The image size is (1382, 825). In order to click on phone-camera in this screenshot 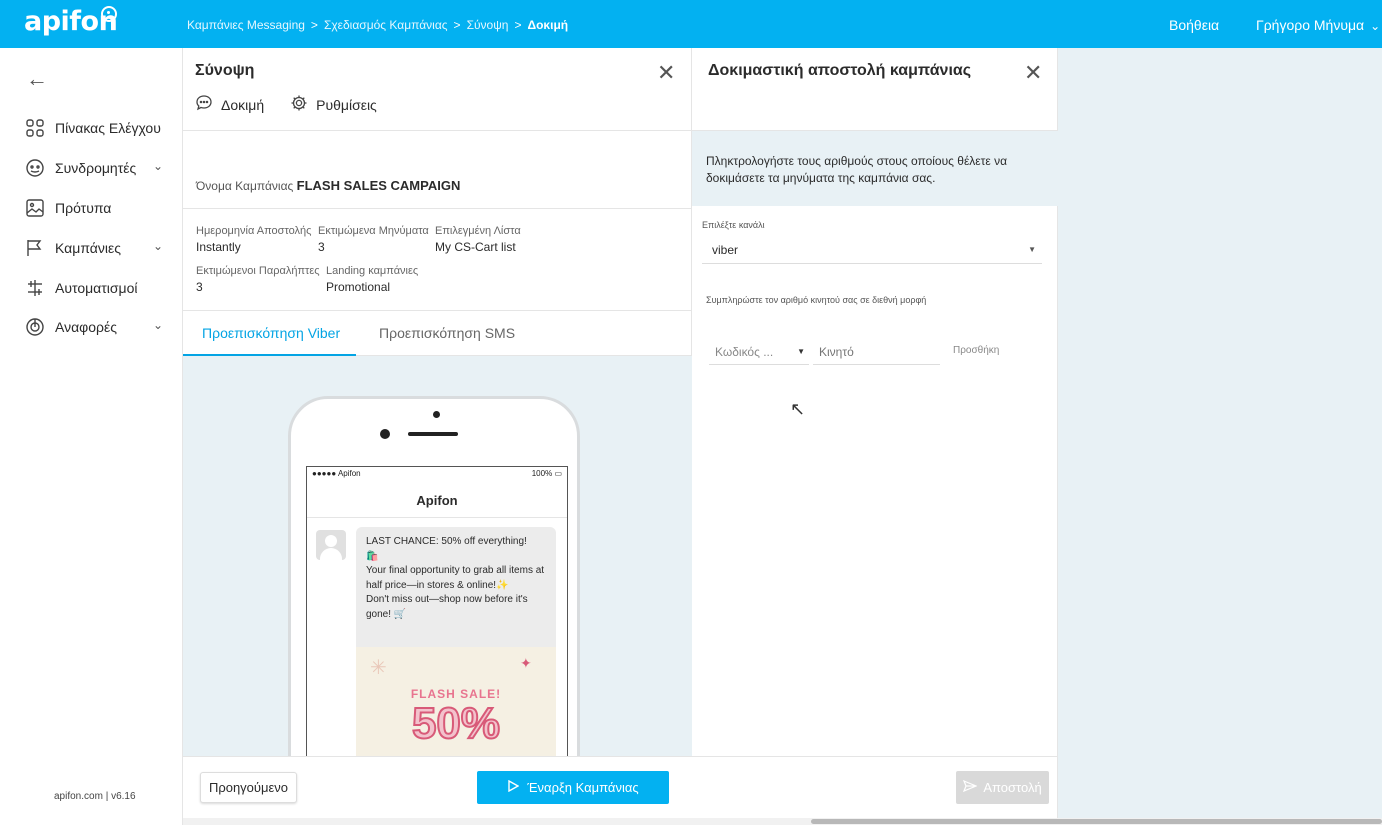, I will do `click(385, 434)`.